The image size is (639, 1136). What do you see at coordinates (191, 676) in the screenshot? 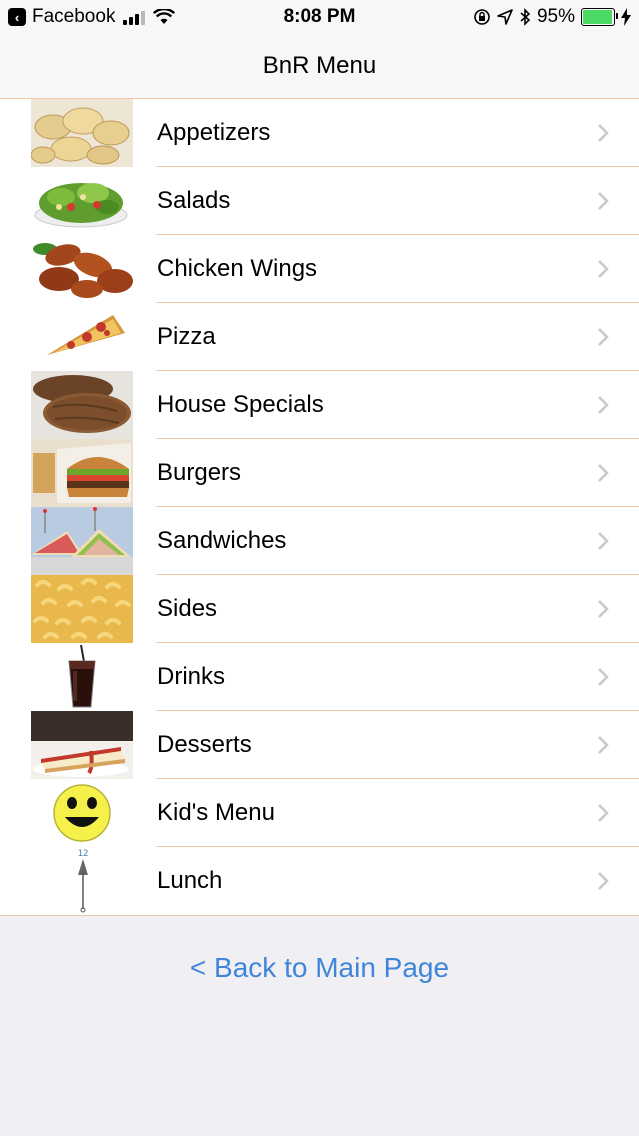
I see `menu-item-label: Drinks` at bounding box center [191, 676].